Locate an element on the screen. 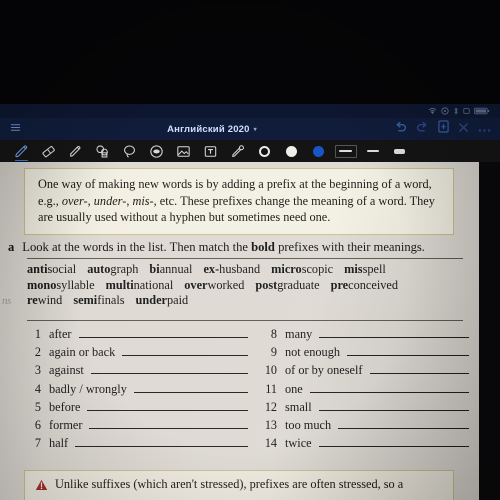  pen-toolbar is located at coordinates (250, 151).